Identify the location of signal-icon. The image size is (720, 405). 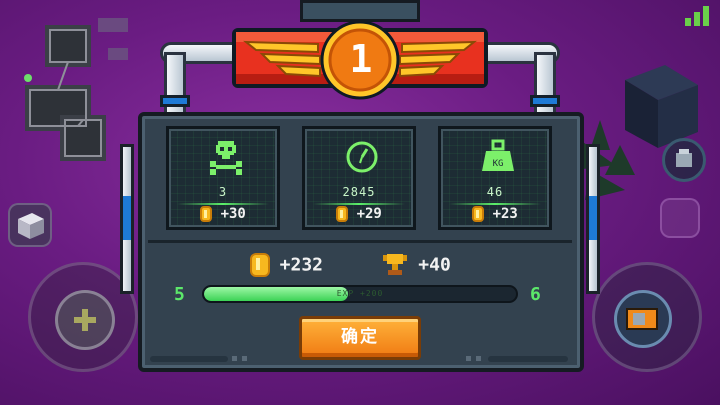
(697, 16).